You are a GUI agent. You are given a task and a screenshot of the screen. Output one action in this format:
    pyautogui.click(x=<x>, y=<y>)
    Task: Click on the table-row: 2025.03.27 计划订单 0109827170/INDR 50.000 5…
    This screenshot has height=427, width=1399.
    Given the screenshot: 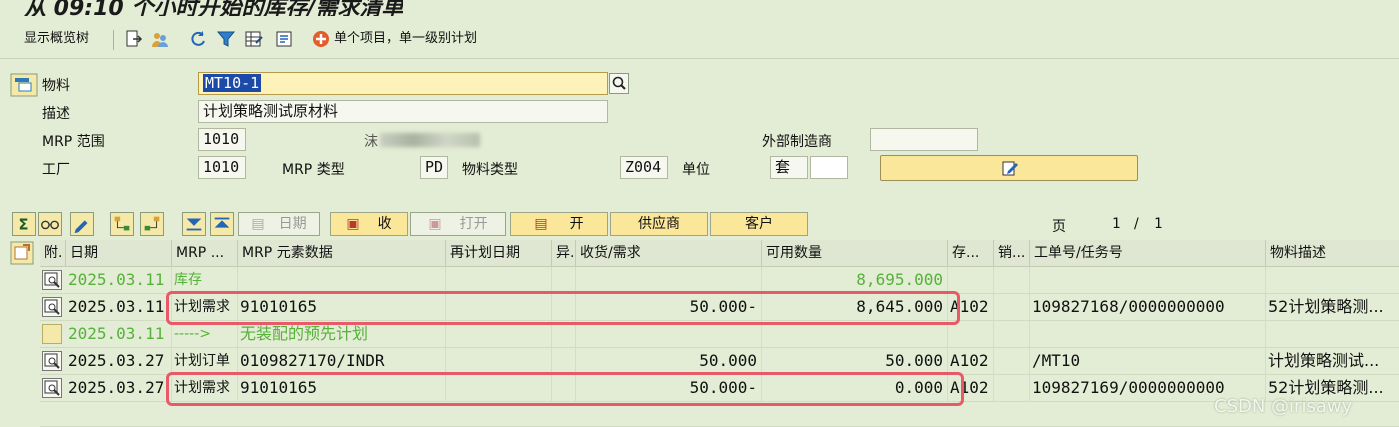 What is the action you would take?
    pyautogui.click(x=719, y=361)
    